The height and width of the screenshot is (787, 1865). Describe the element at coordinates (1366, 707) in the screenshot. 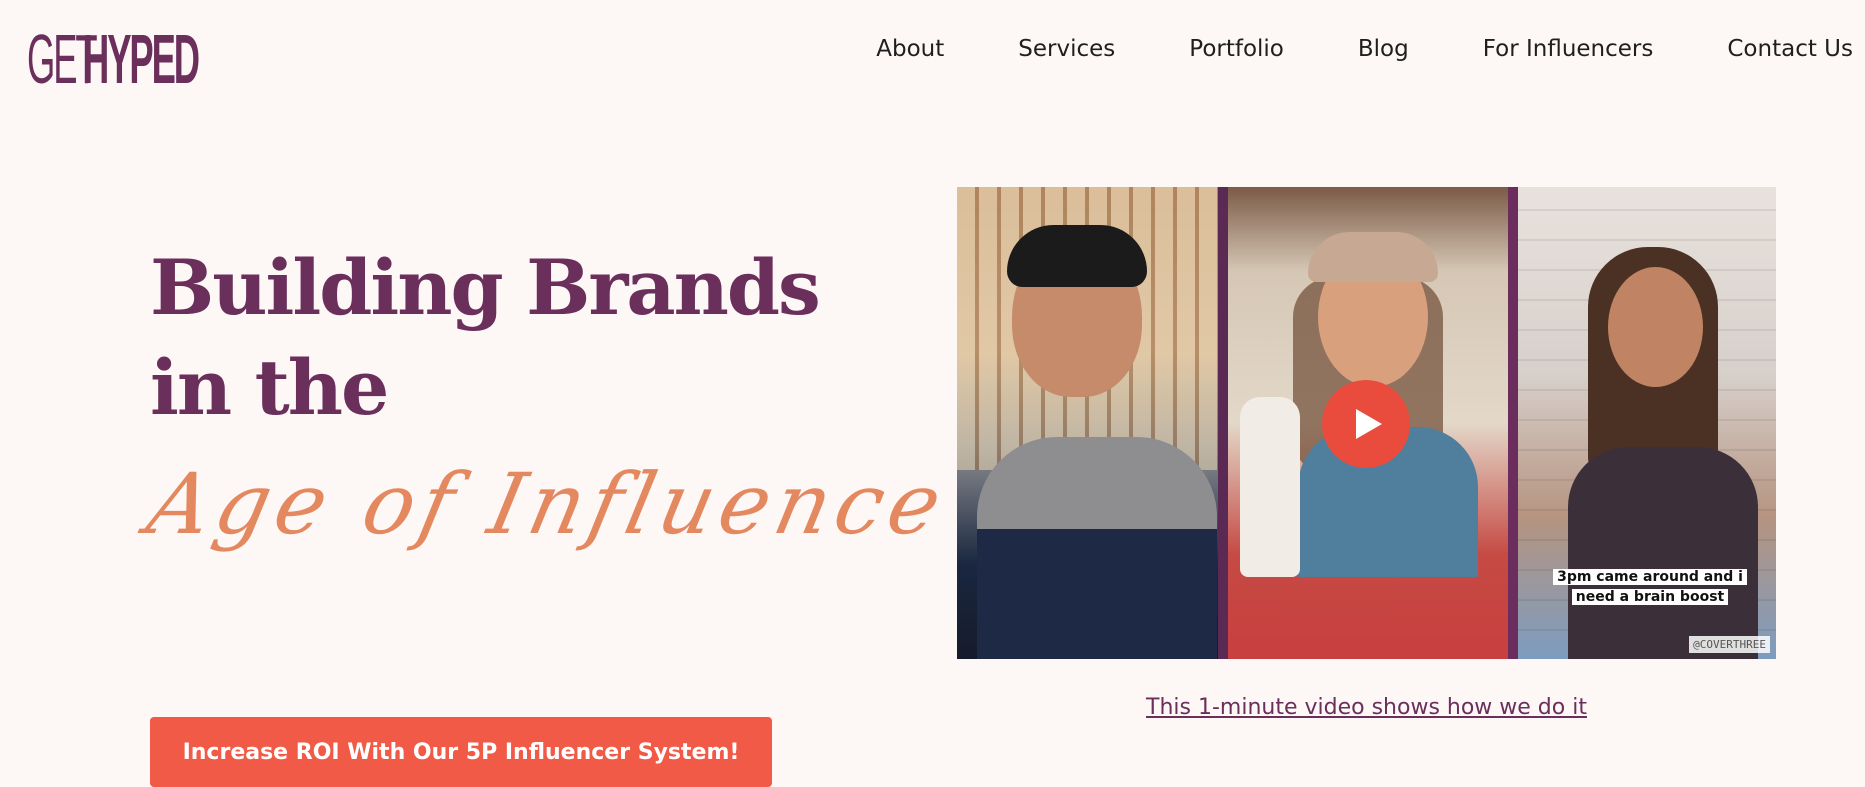

I see `video-explainer-link: This 1-minute video shows how we do it` at that location.